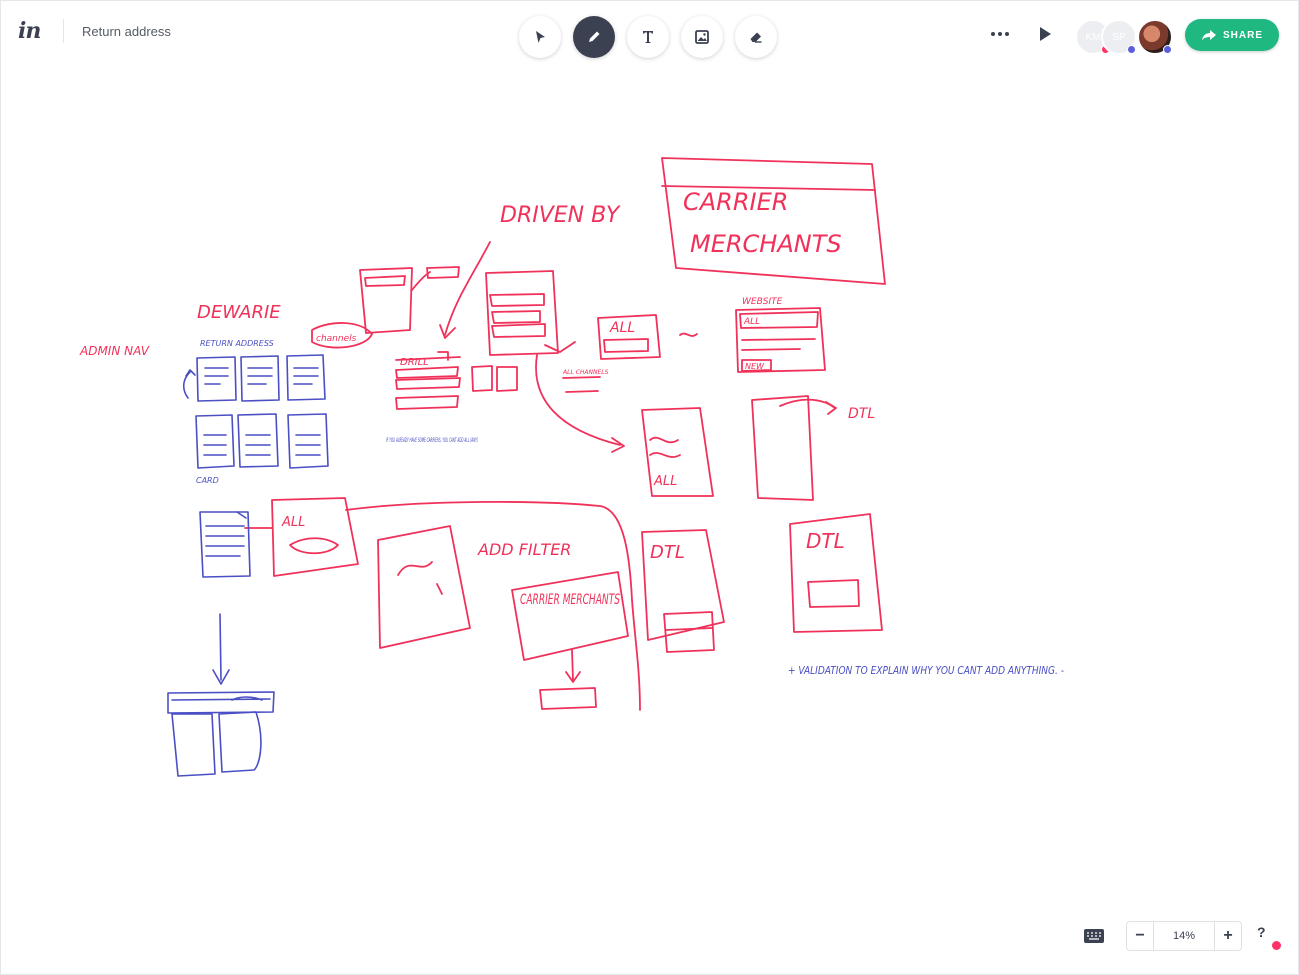 The width and height of the screenshot is (1299, 975). Describe the element at coordinates (1242, 35) in the screenshot. I see `share-label: SHARE` at that location.